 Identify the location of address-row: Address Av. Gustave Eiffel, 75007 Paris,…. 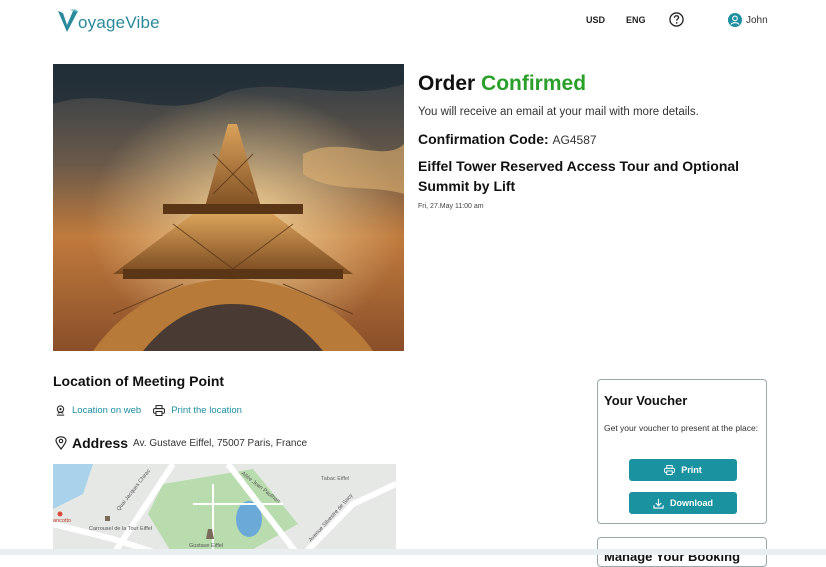
(181, 443).